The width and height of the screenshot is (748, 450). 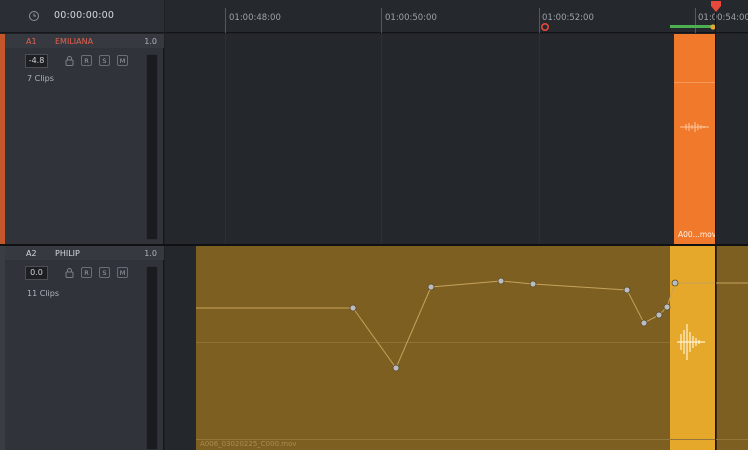 I want to click on track-header-a1: A1 EMILIANA 1.0 -4.8 R S M 7 Clips, so click(x=84, y=139).